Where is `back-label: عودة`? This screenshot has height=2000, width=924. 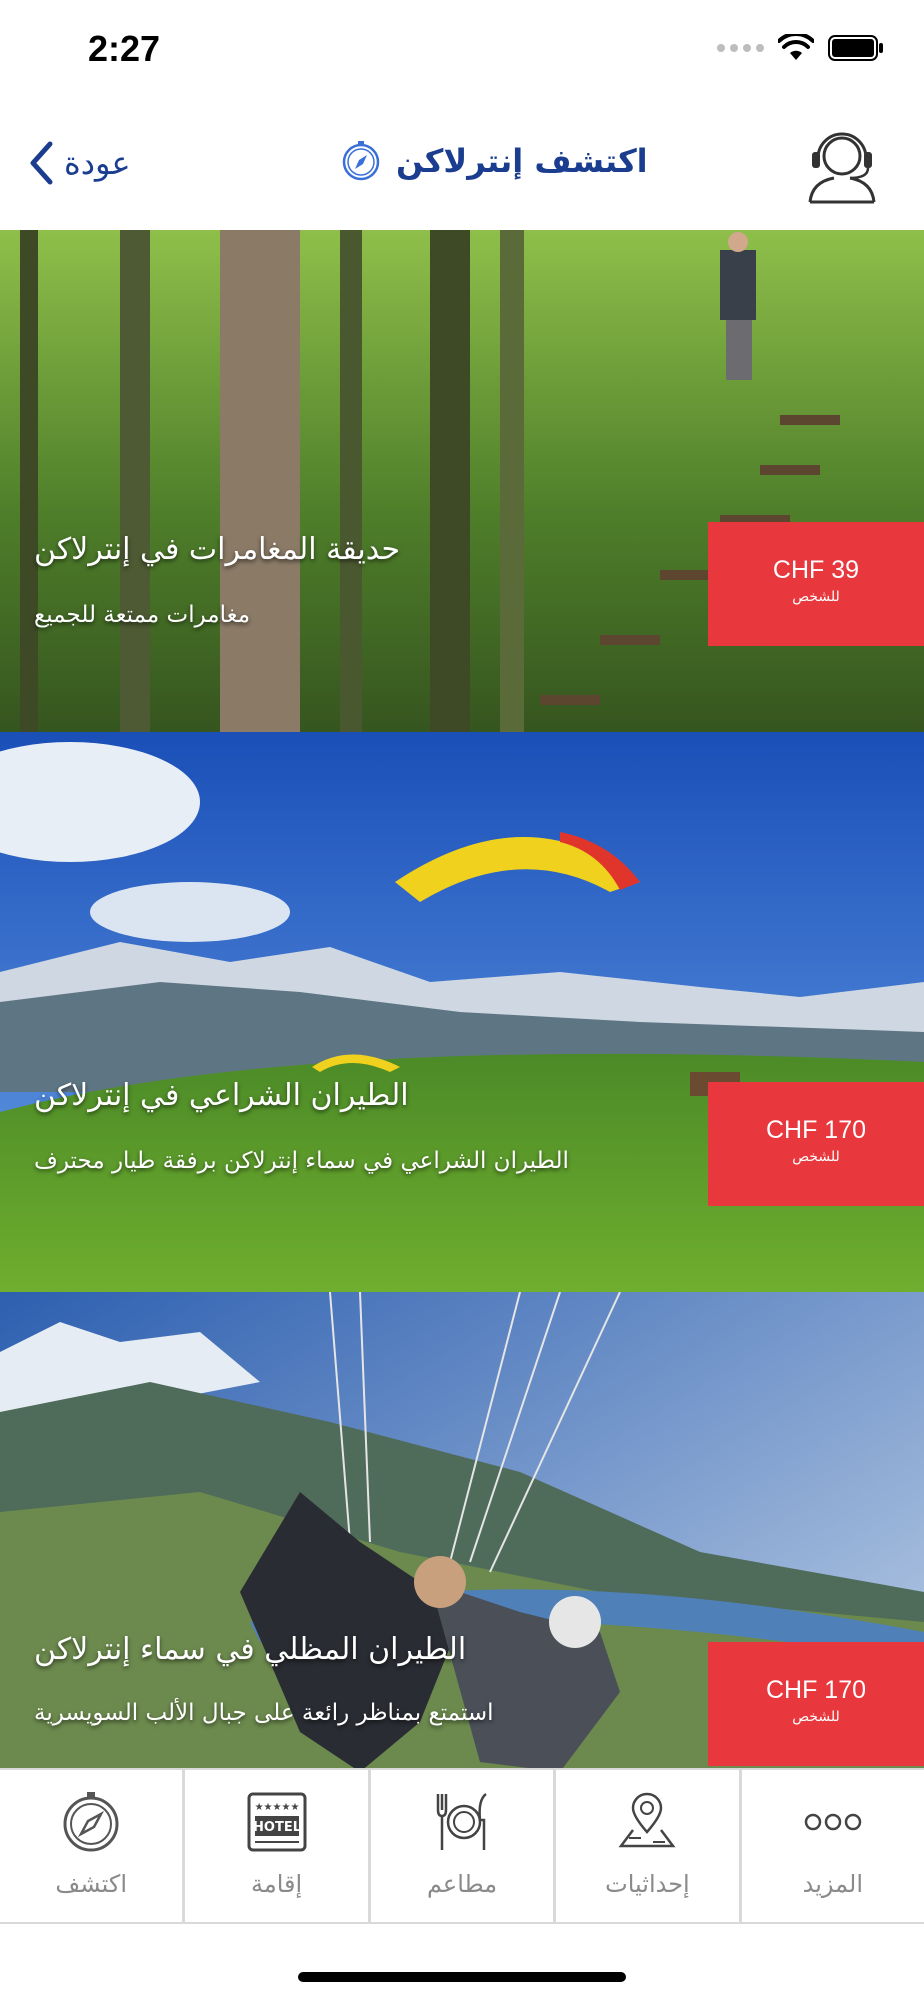 back-label: عودة is located at coordinates (97, 163).